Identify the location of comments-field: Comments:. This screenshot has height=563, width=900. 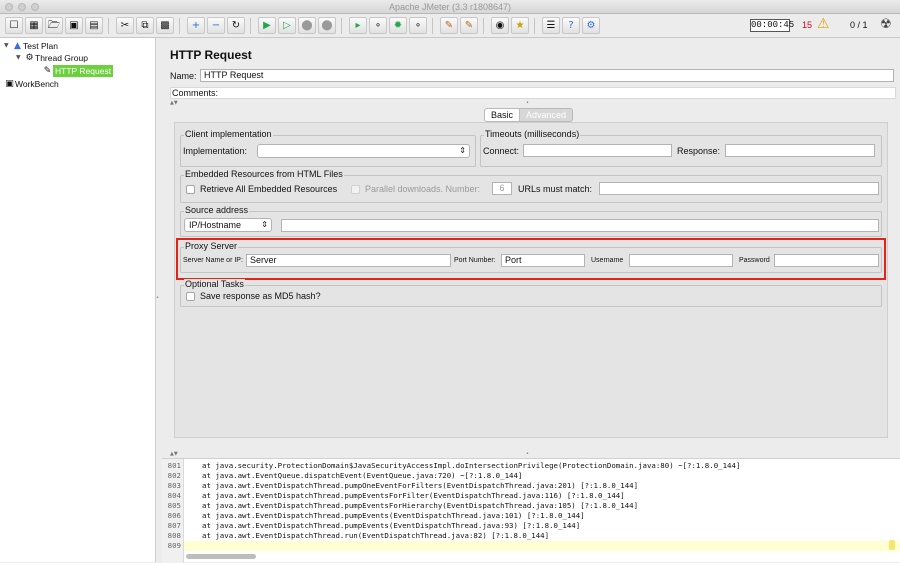
(533, 93).